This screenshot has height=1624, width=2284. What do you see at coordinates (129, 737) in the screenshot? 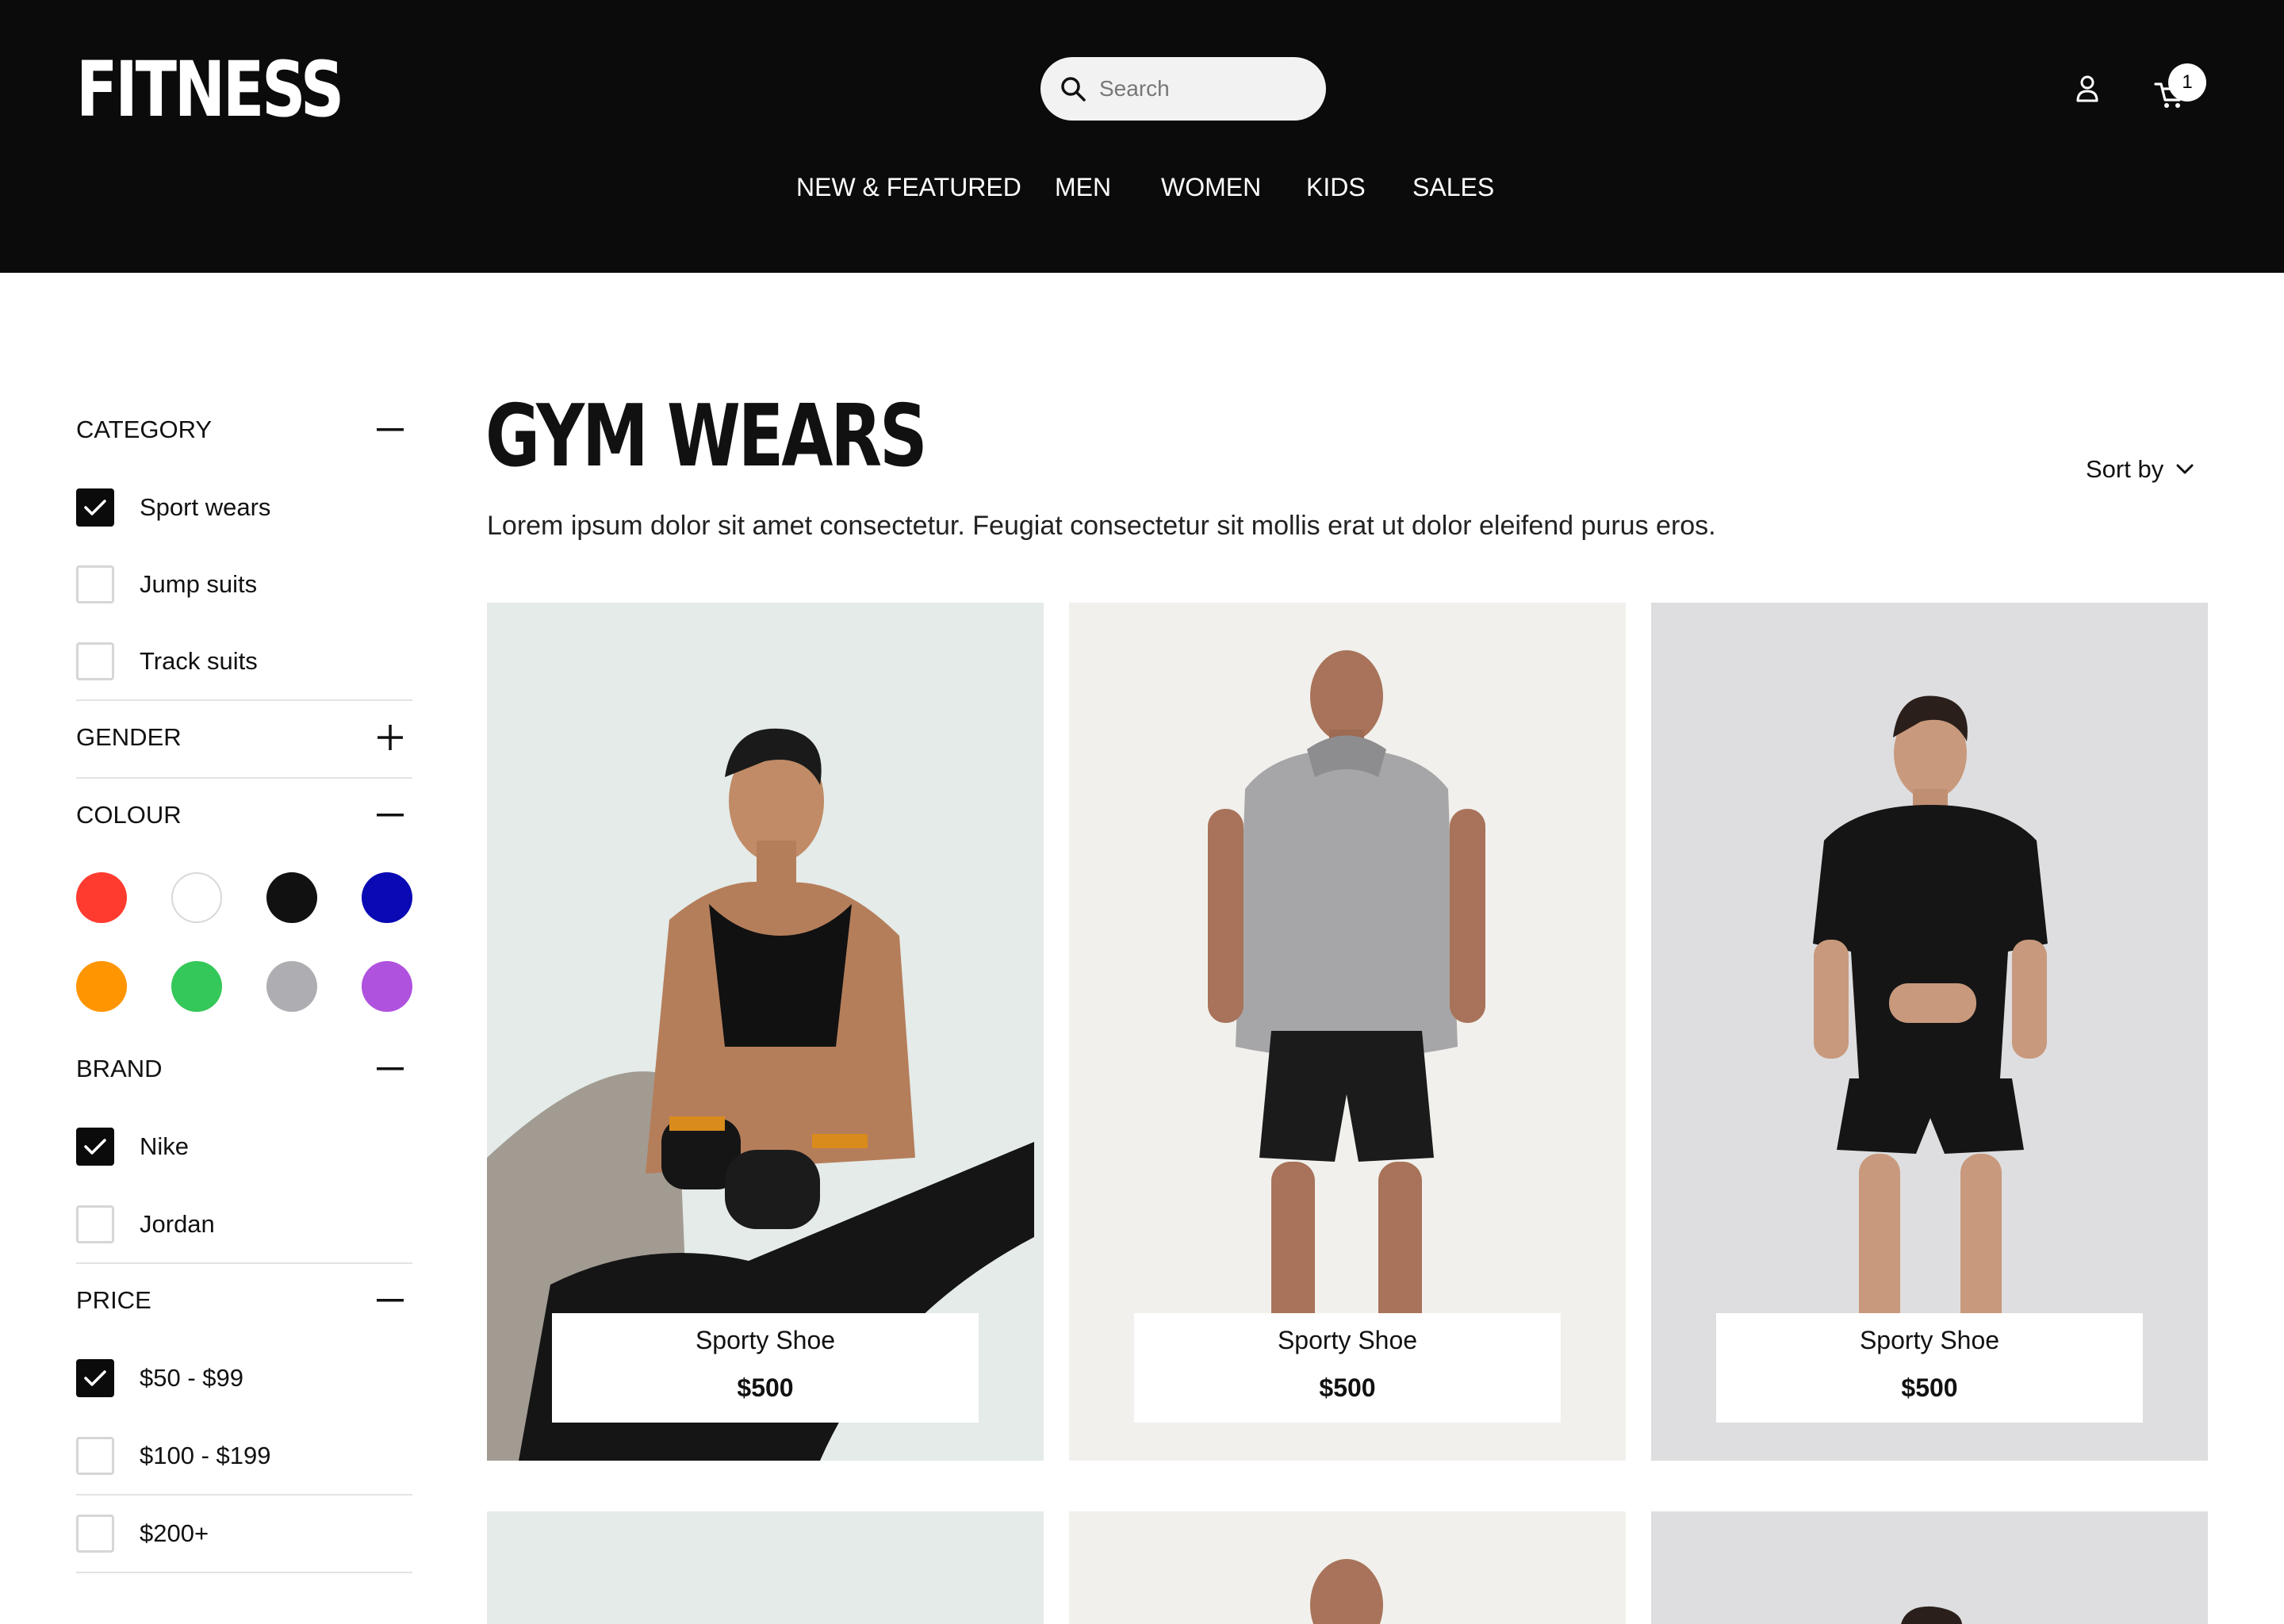
I see `gender-heading: GENDER` at bounding box center [129, 737].